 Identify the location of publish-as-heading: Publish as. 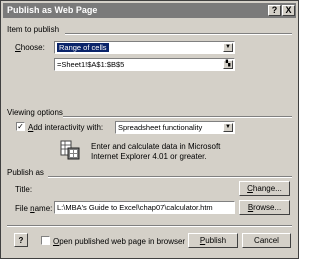
(25, 172).